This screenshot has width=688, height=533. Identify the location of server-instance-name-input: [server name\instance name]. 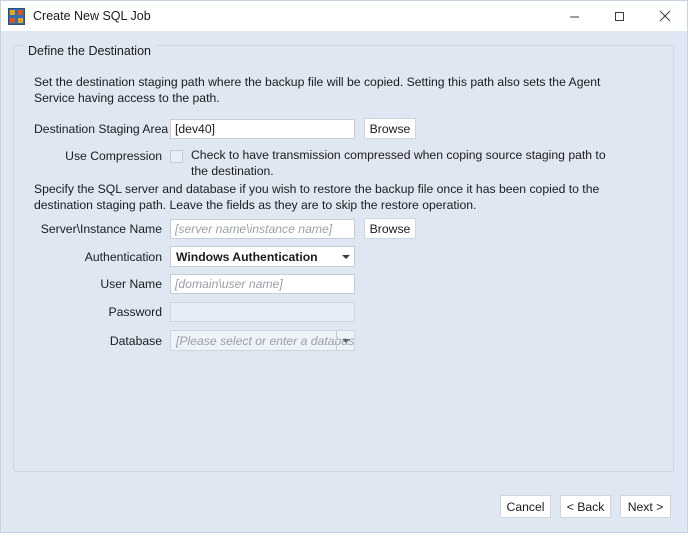
(262, 228).